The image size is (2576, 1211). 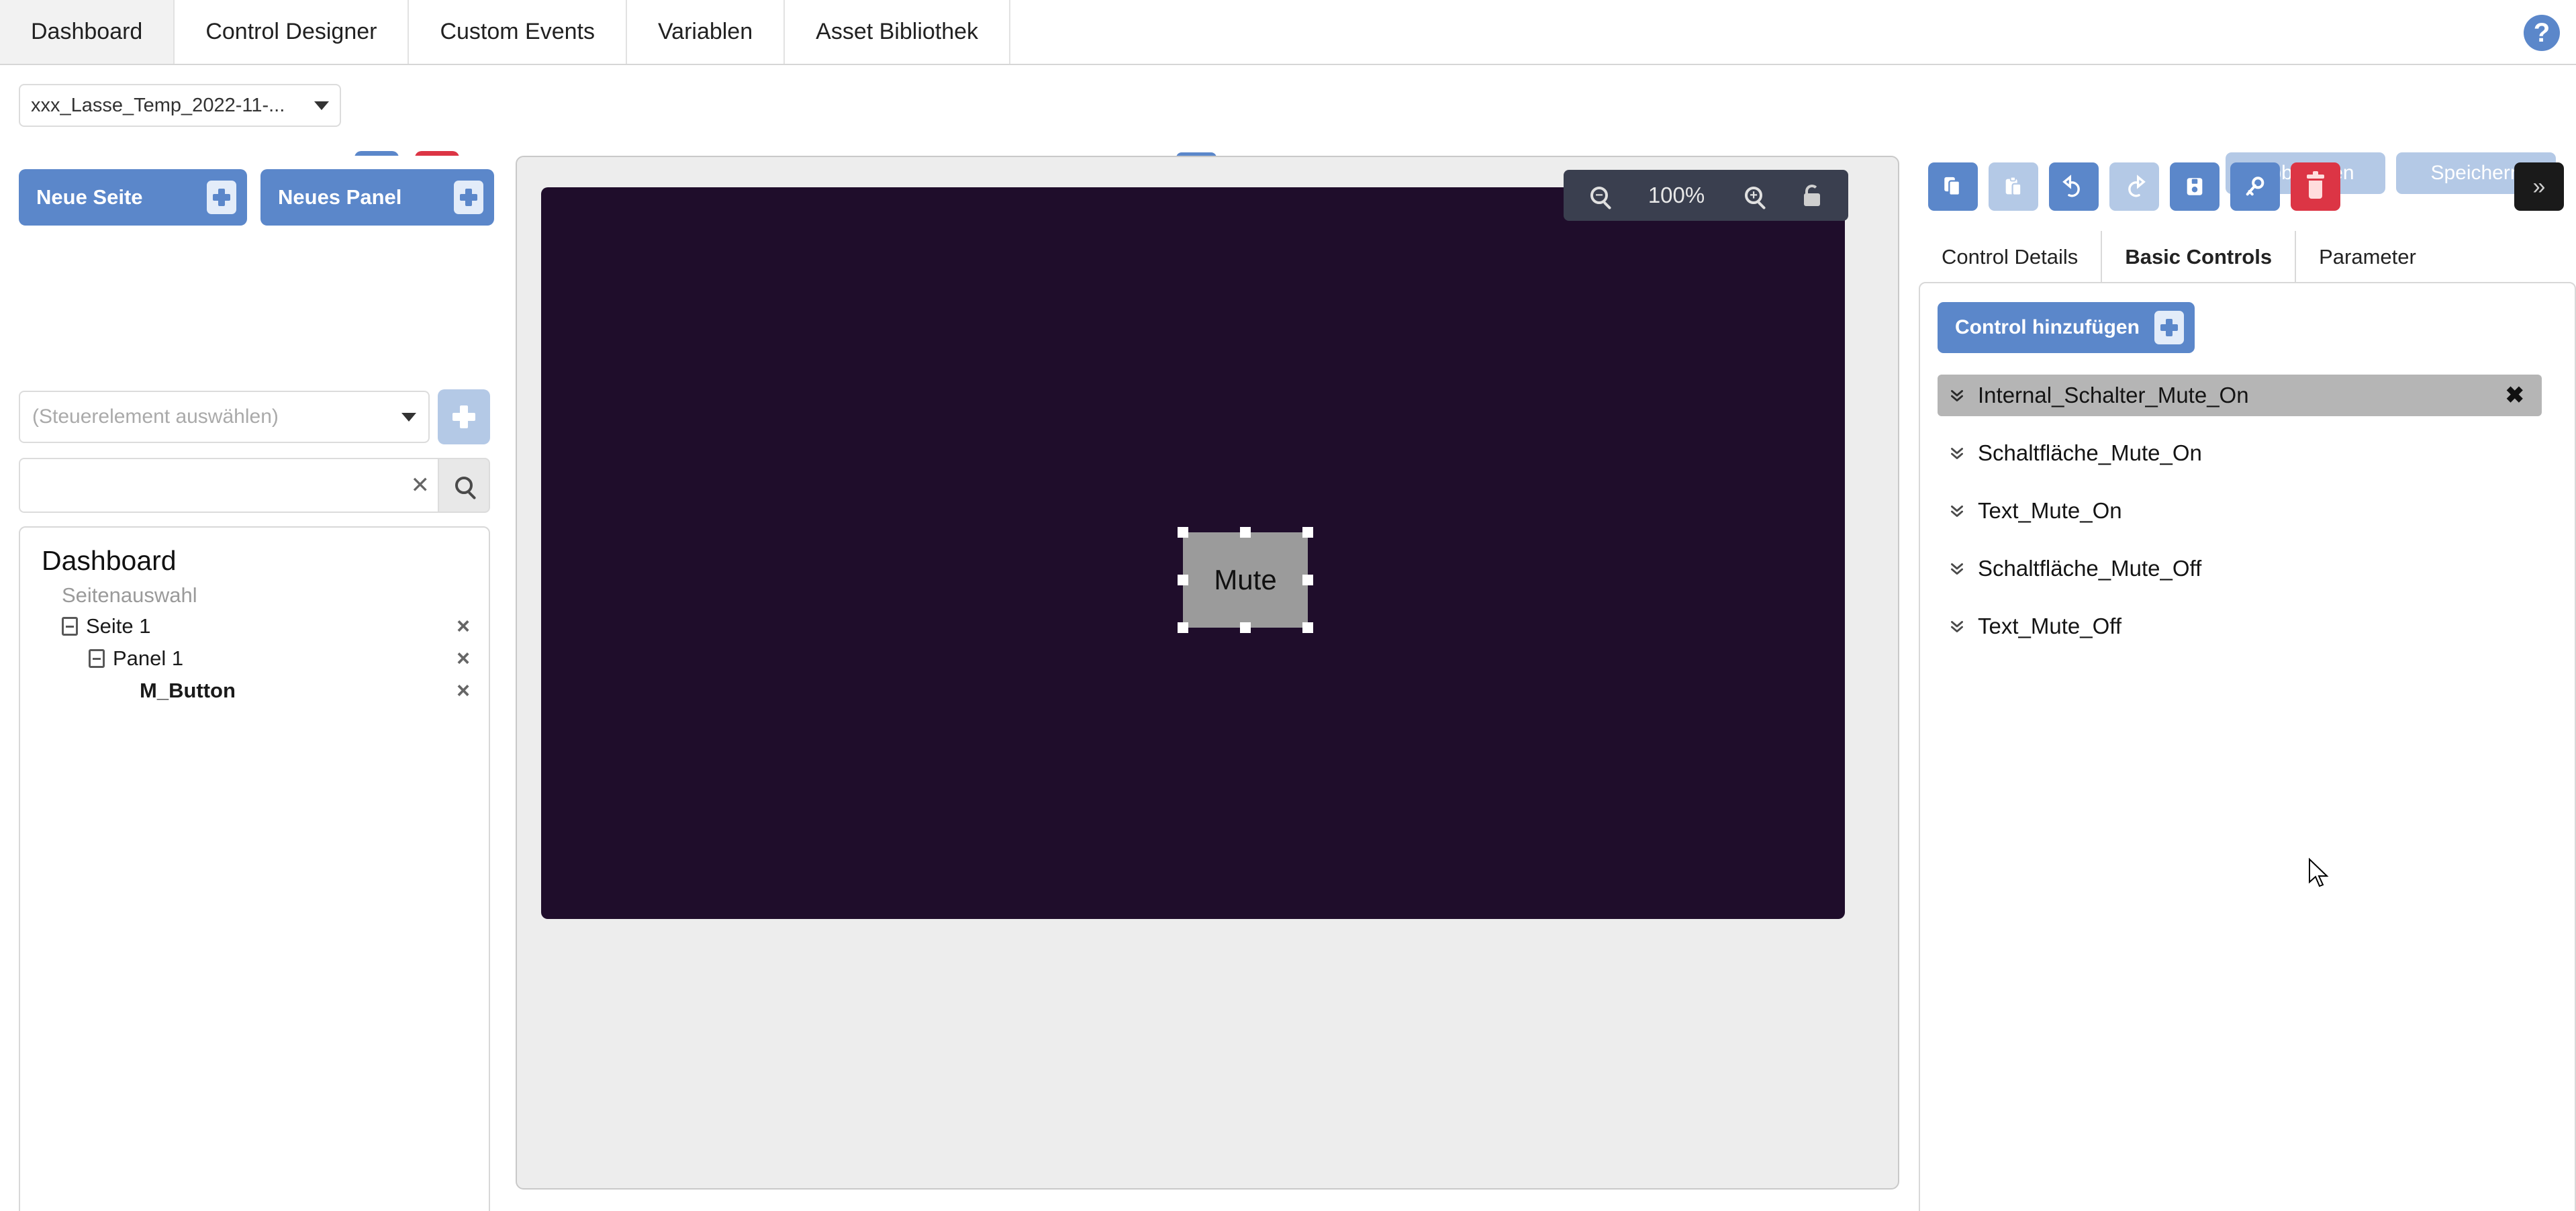 I want to click on control-name: Schaltfläche_Mute_Off, so click(x=2090, y=568).